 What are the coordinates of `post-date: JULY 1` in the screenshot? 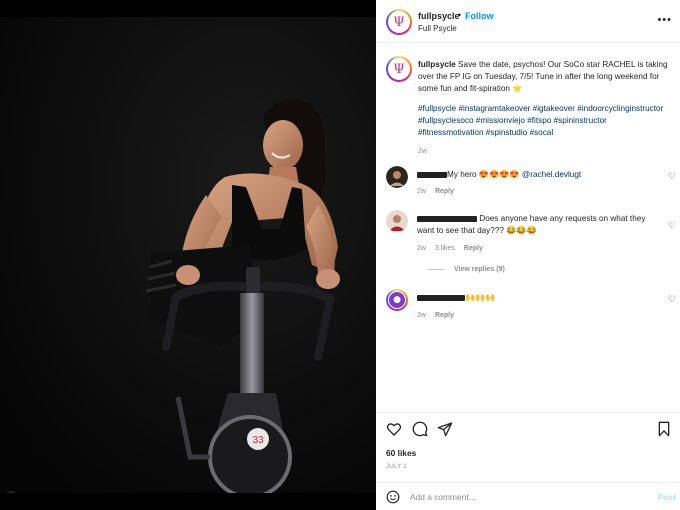 It's located at (396, 467).